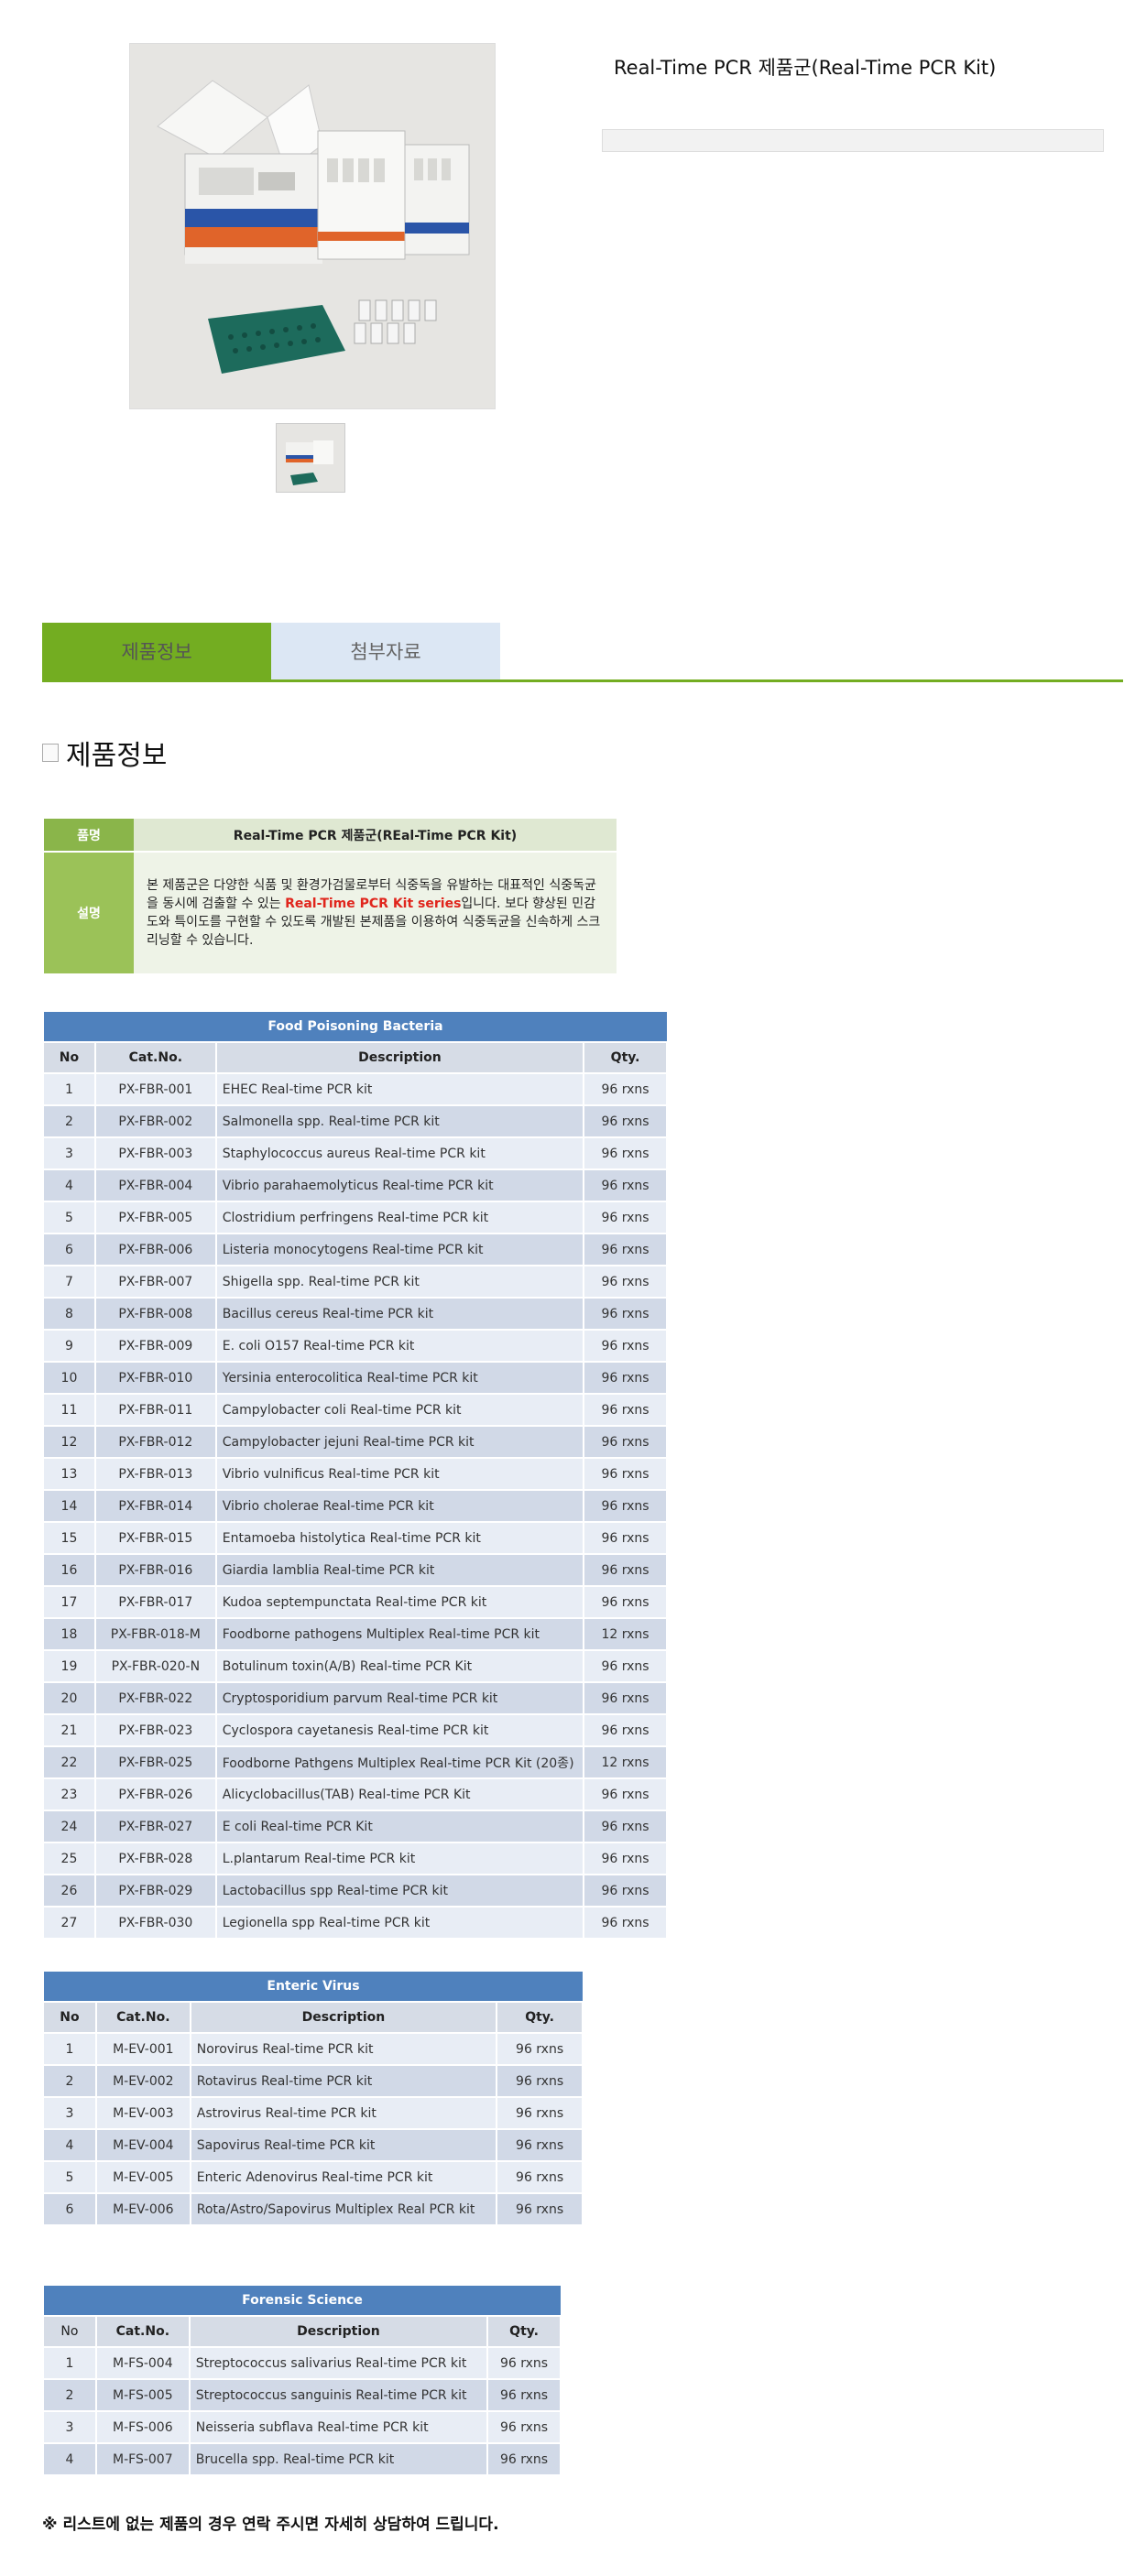  What do you see at coordinates (70, 1601) in the screenshot?
I see `cell-no: 17` at bounding box center [70, 1601].